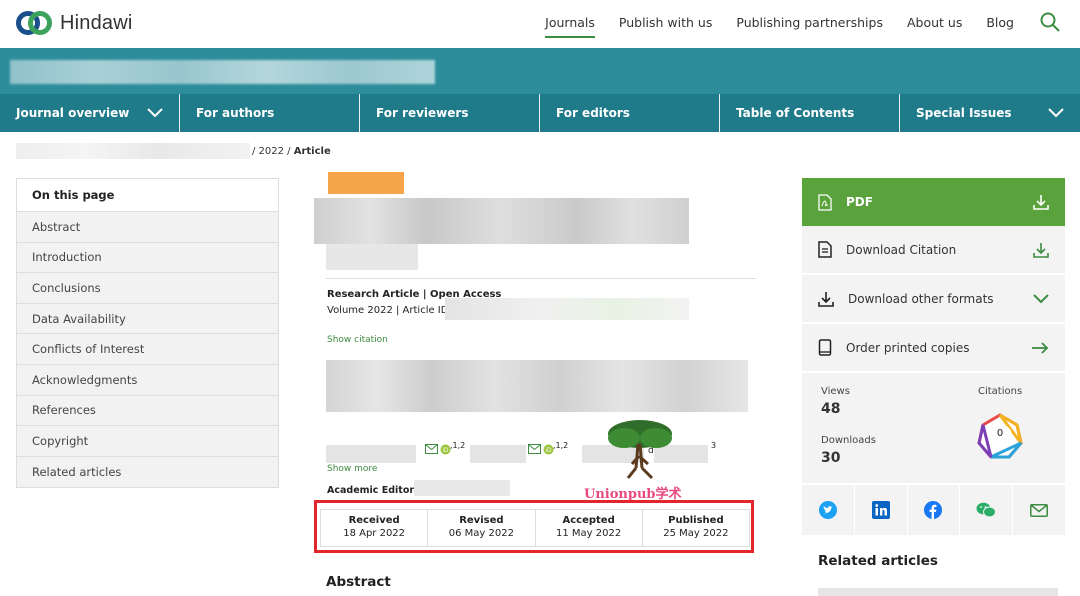 This screenshot has width=1080, height=596. Describe the element at coordinates (358, 582) in the screenshot. I see `abstract-heading: Abstract` at that location.